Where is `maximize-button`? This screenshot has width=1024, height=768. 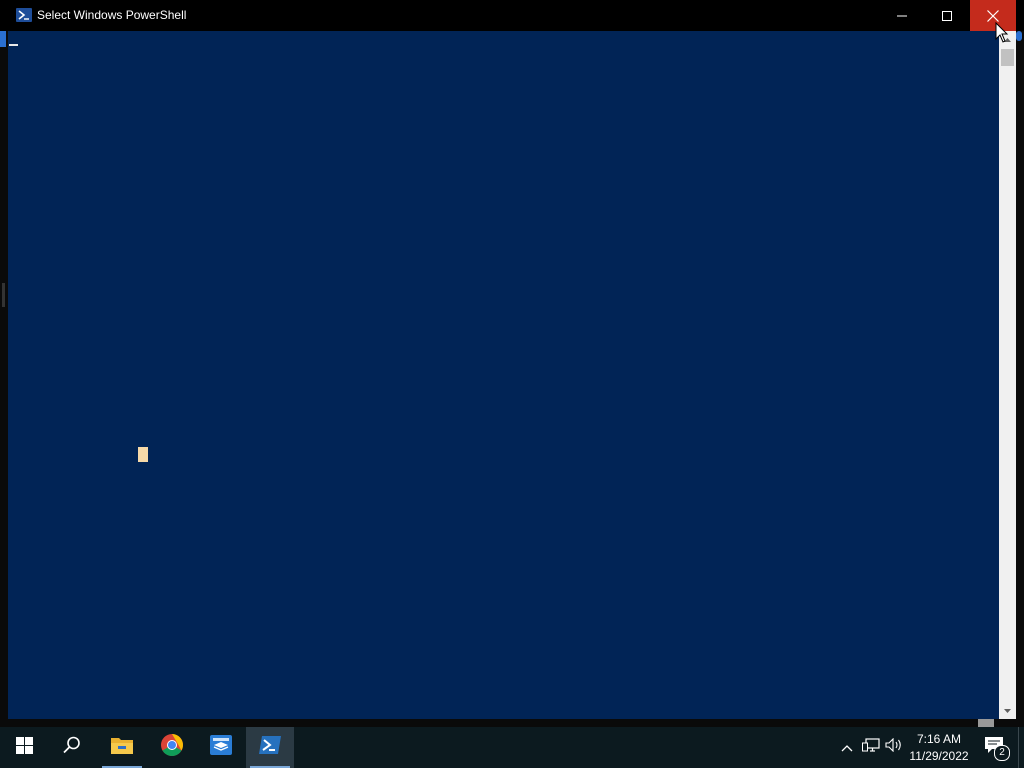 maximize-button is located at coordinates (947, 15).